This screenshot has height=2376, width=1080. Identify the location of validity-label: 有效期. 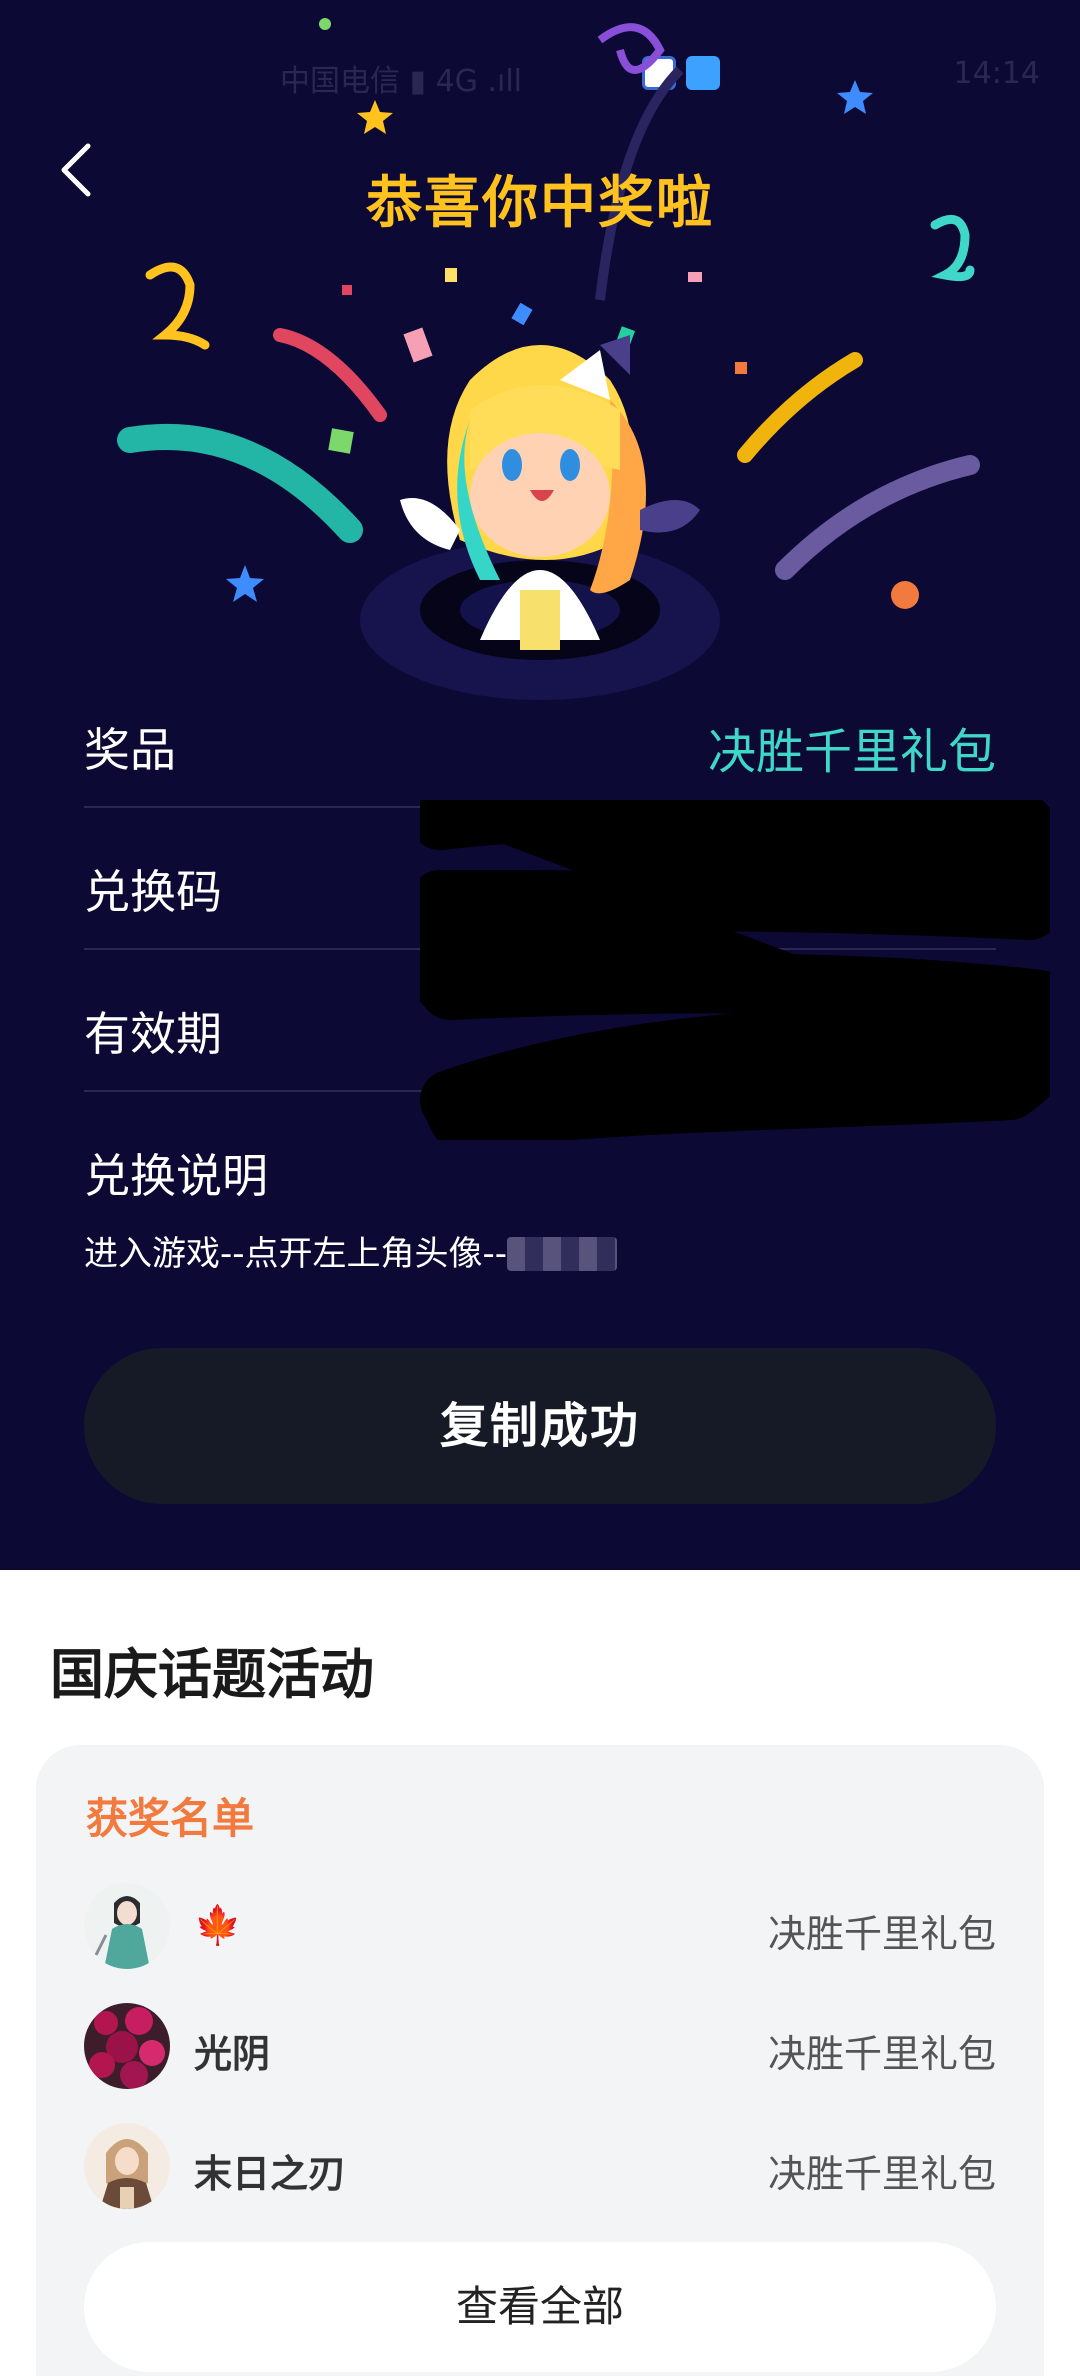
(153, 1034).